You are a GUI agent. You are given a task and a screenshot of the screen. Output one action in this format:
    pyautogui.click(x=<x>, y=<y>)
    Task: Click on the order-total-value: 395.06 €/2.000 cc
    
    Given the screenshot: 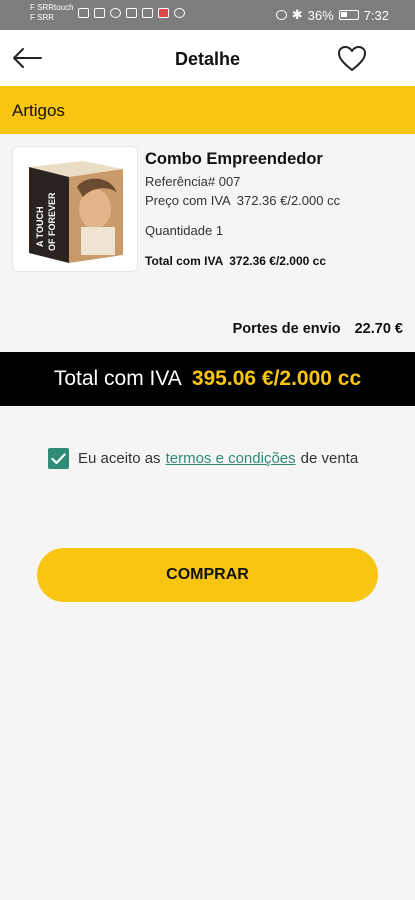 What is the action you would take?
    pyautogui.click(x=276, y=378)
    